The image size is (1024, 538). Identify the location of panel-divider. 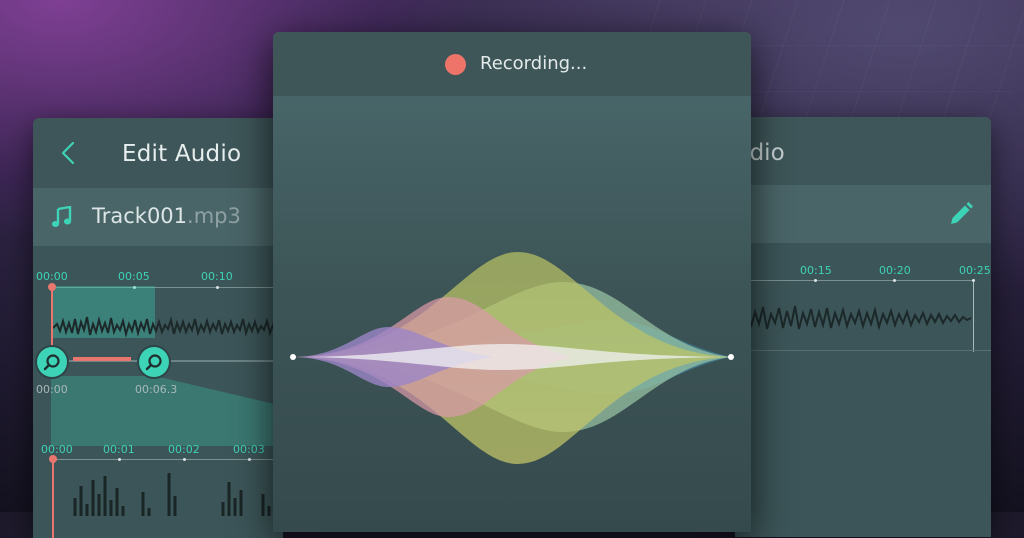
(863, 350).